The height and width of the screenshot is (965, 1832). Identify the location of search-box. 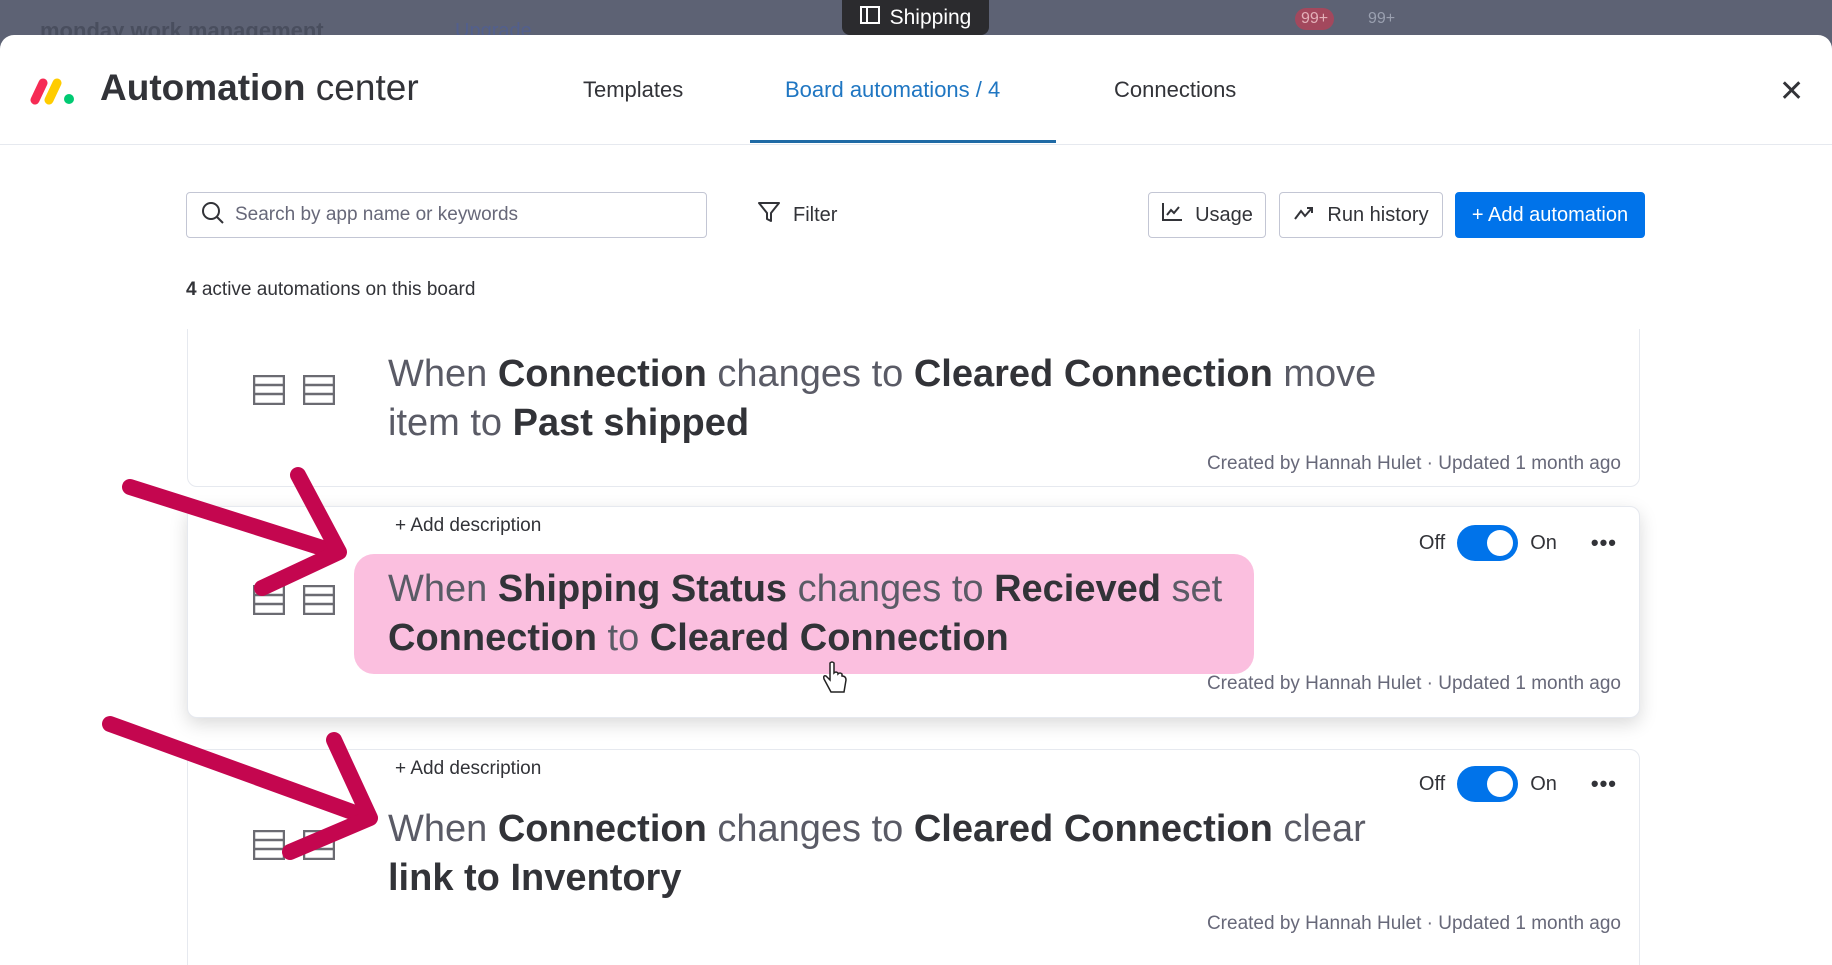
(446, 215).